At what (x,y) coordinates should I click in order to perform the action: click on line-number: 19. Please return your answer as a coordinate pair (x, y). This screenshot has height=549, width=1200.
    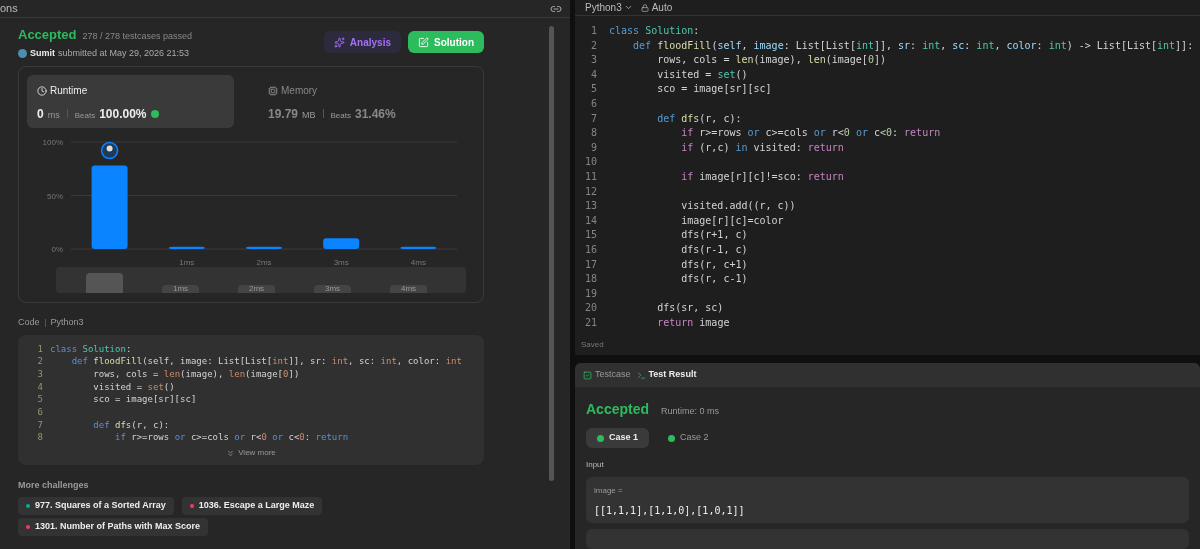
    Looking at the image, I should click on (590, 293).